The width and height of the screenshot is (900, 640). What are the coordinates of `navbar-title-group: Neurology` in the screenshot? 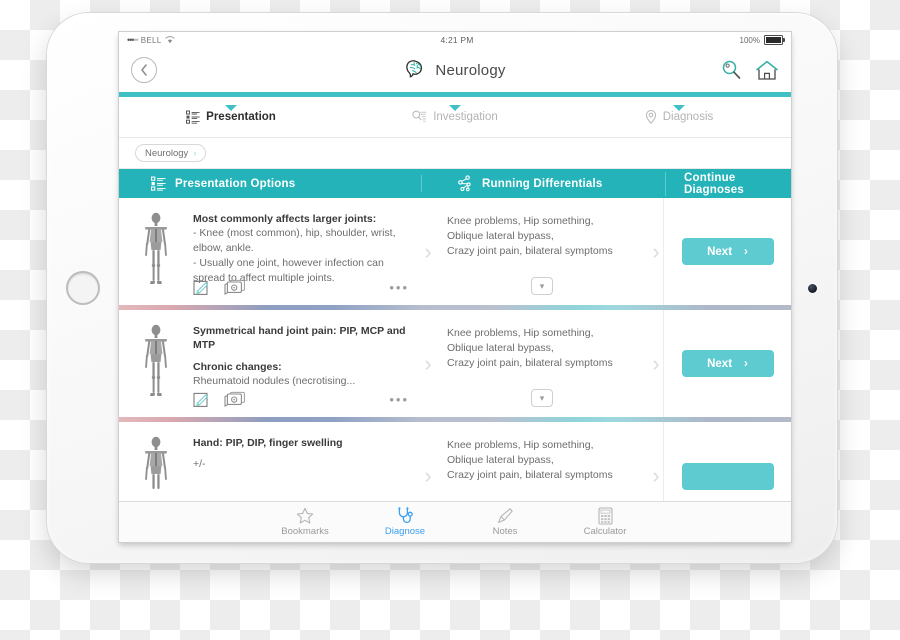 It's located at (455, 70).